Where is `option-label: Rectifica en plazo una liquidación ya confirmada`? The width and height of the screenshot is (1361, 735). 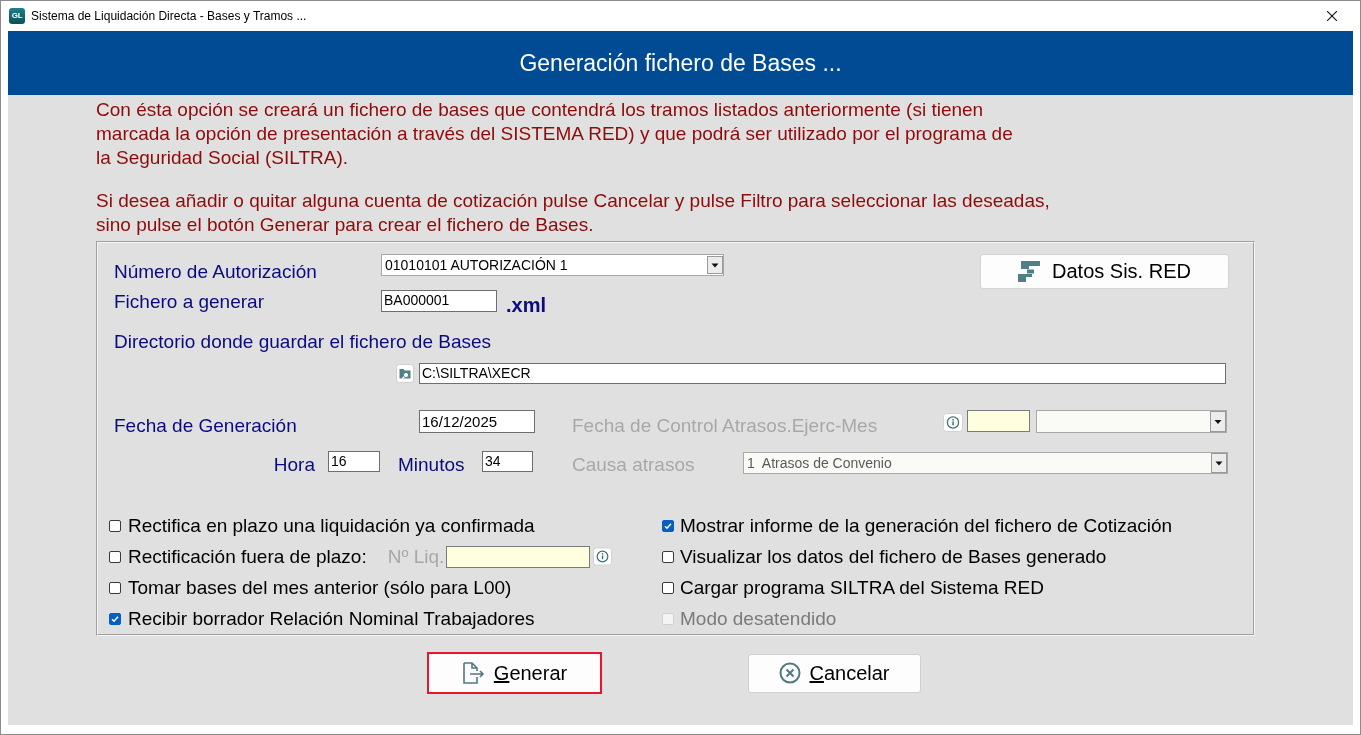 option-label: Rectifica en plazo una liquidación ya confirmada is located at coordinates (331, 525).